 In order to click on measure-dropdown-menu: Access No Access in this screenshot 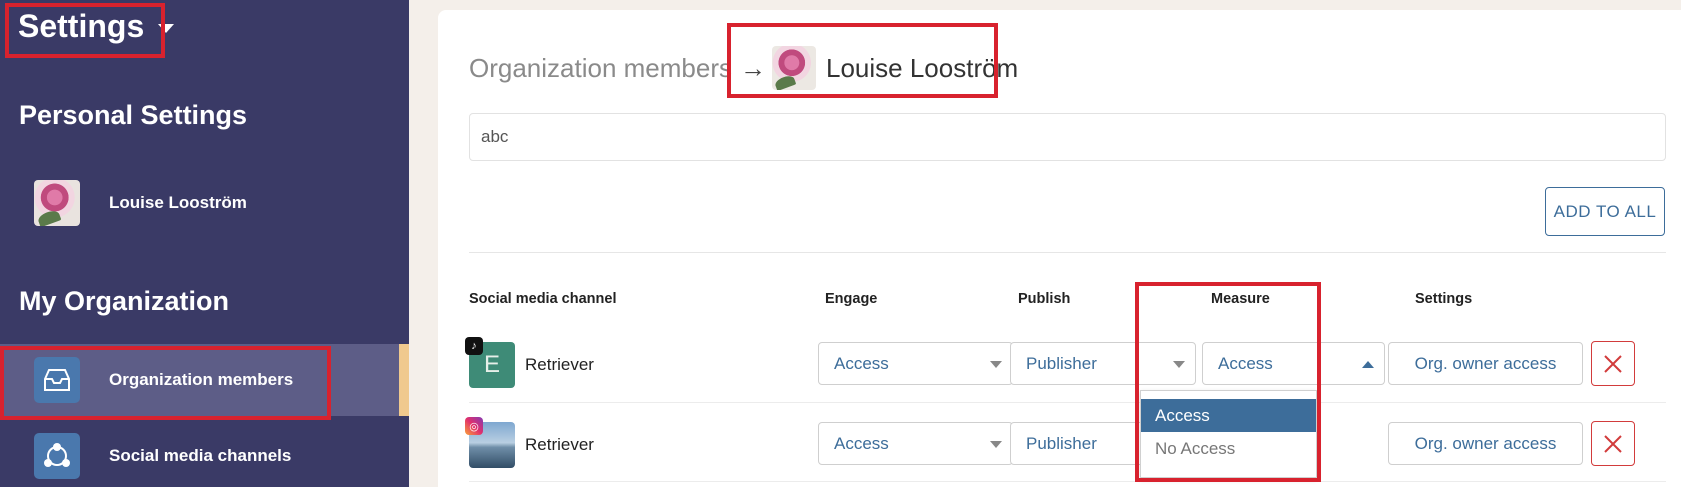, I will do `click(1228, 434)`.